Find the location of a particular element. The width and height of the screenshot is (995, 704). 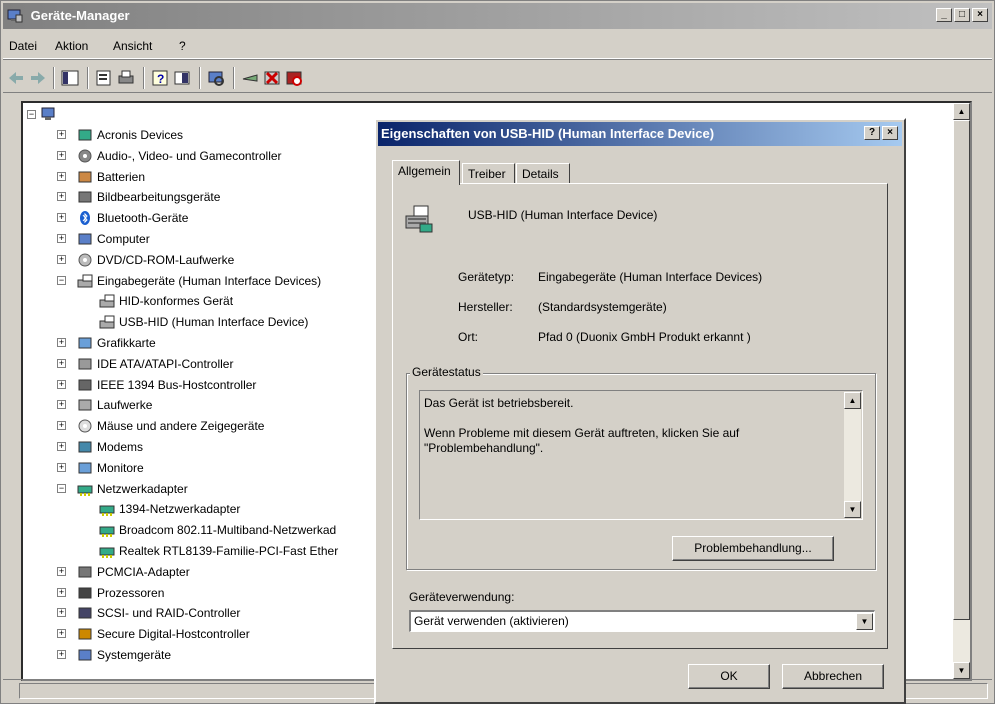

menu-ansicht: Ansicht is located at coordinates (132, 46).